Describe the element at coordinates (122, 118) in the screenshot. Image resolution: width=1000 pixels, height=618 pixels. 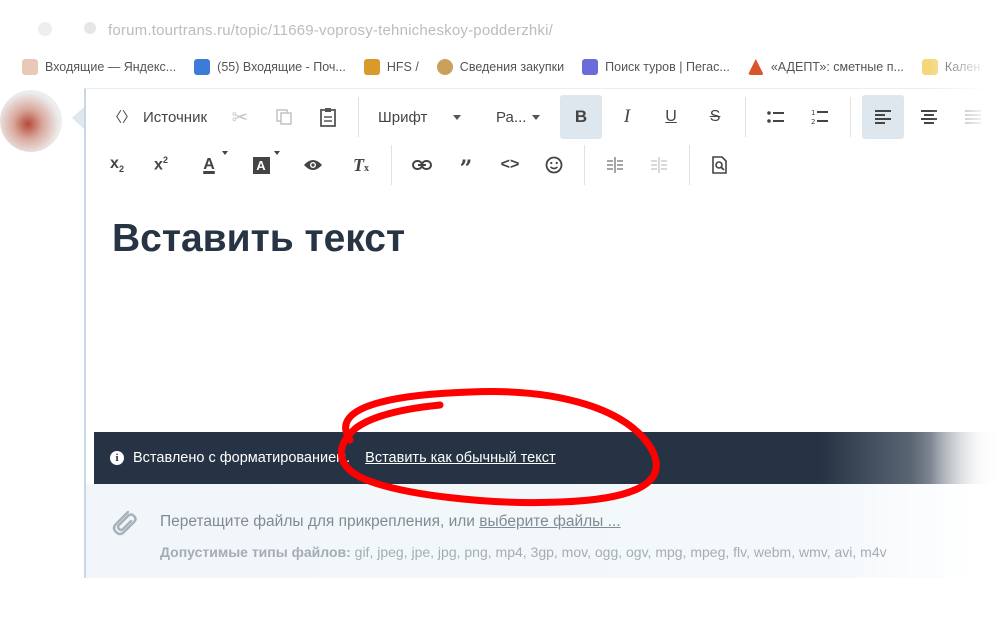
I see `source-icon: 〈〉` at that location.